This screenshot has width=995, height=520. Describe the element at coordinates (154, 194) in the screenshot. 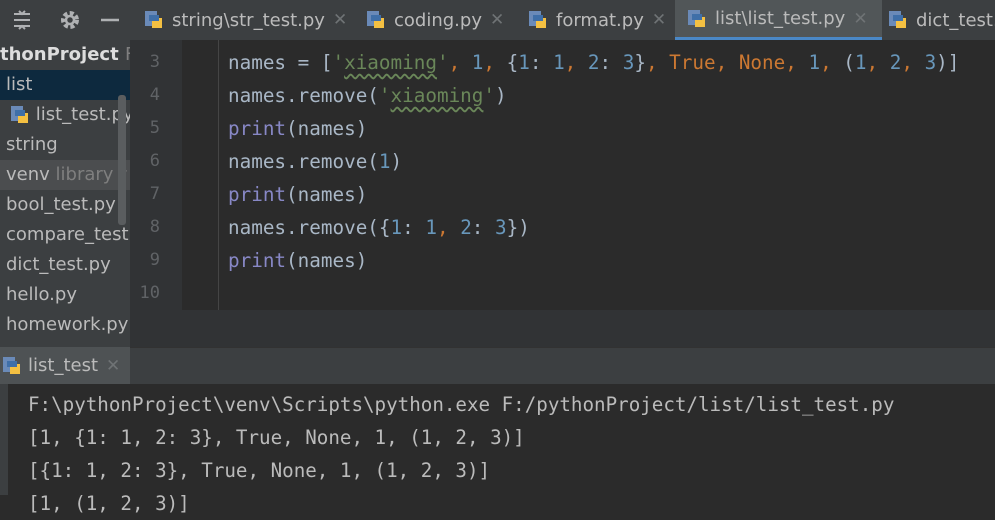

I see `line-number: 7` at that location.